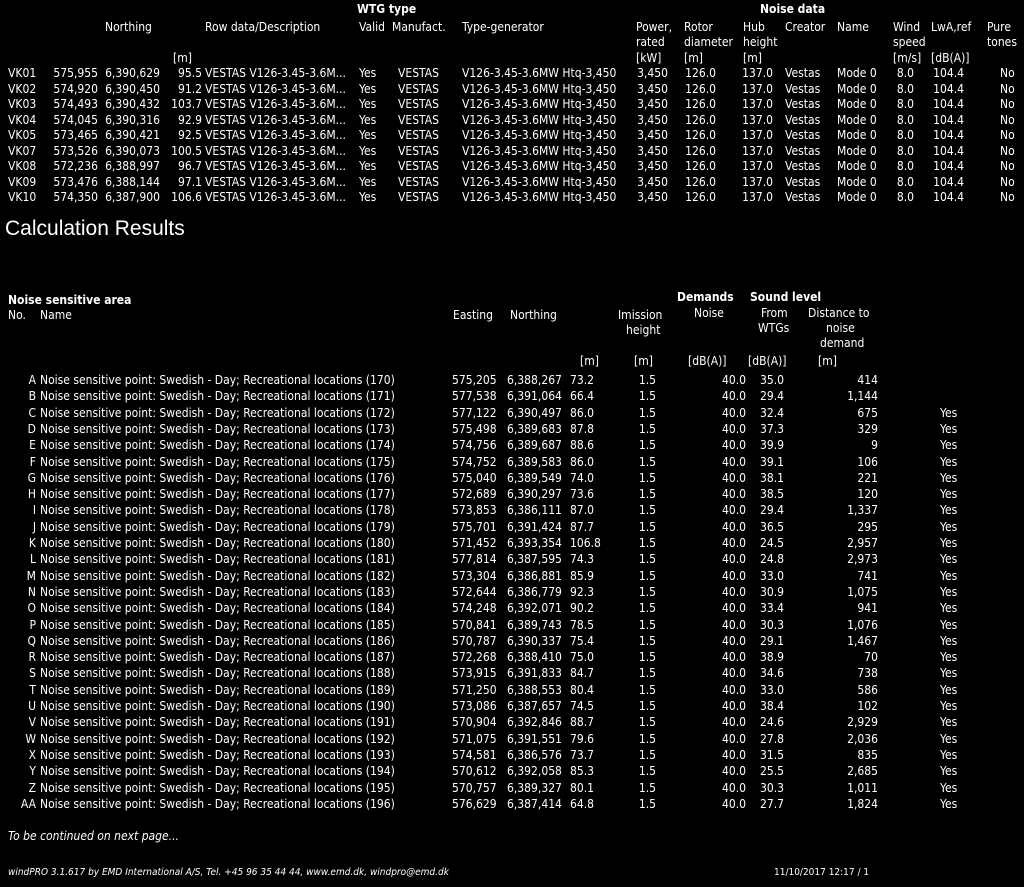  What do you see at coordinates (534, 787) in the screenshot?
I see `noise-cell-northing: 6,389,327` at bounding box center [534, 787].